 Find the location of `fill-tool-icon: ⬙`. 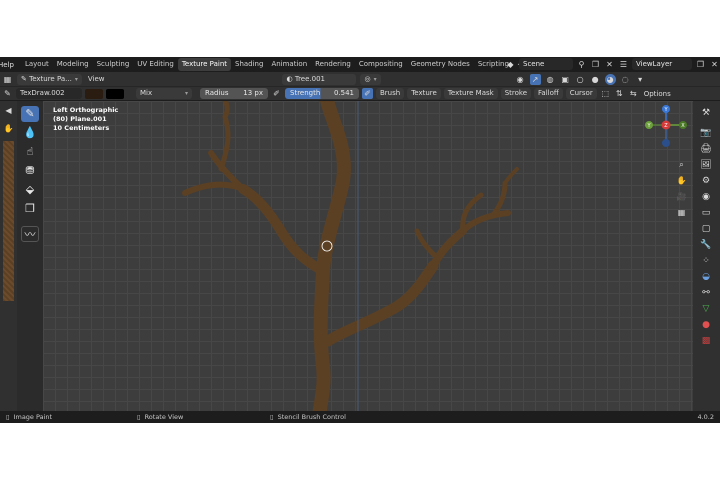

fill-tool-icon: ⬙ is located at coordinates (30, 190).